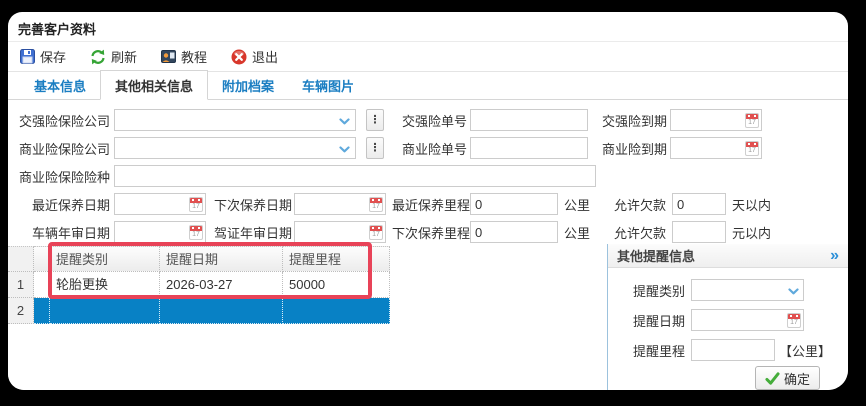  I want to click on grid-header-mileage: 提醒里程, so click(336, 259).